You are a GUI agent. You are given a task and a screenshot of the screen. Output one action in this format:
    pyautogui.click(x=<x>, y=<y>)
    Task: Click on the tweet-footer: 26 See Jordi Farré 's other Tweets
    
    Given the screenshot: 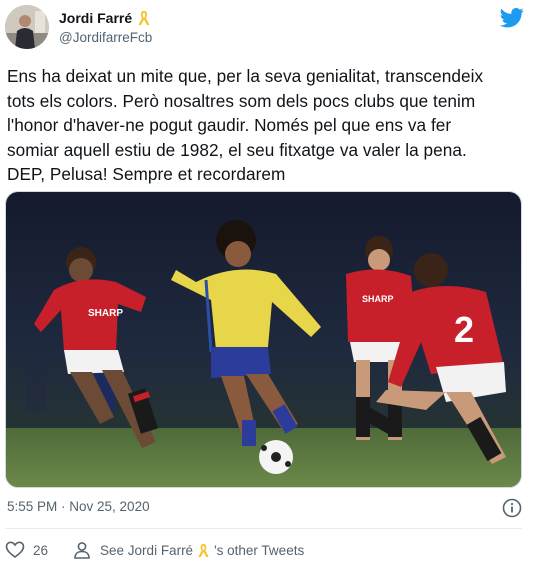 What is the action you would take?
    pyautogui.click(x=265, y=550)
    